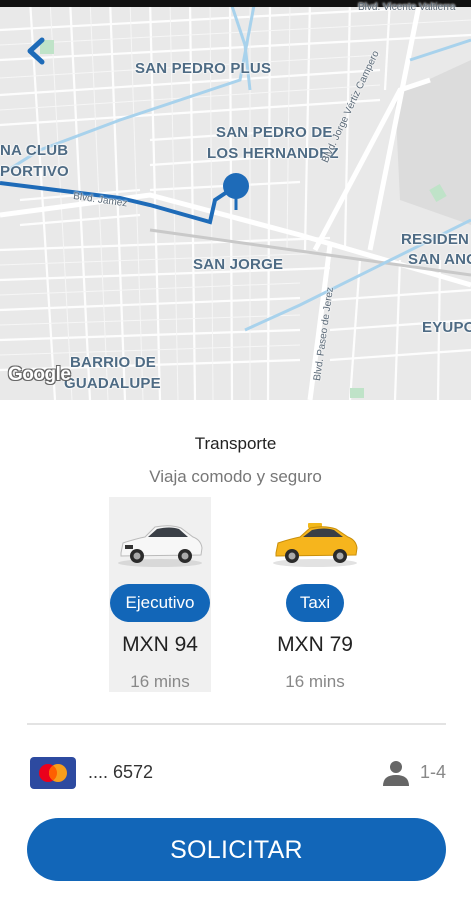 This screenshot has width=471, height=900. I want to click on map-label-san-angel: SAN ANG, so click(439, 259).